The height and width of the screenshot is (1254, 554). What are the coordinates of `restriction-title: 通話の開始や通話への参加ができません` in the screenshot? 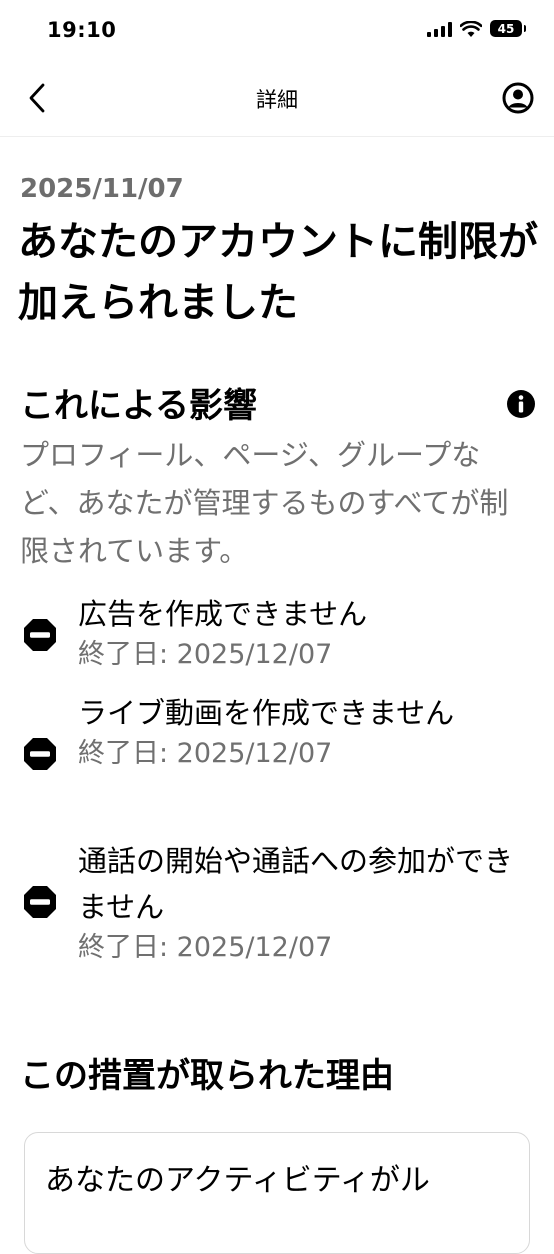 It's located at (296, 884).